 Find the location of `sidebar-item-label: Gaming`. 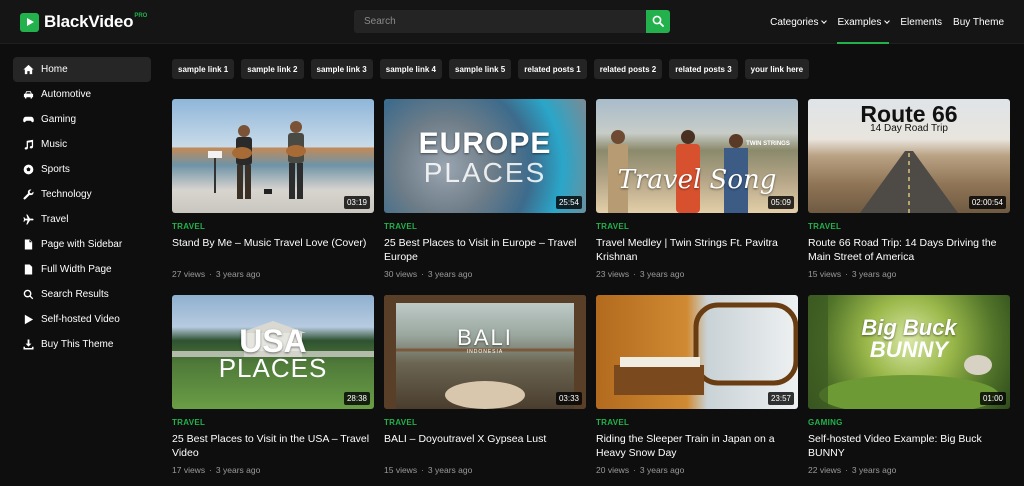

sidebar-item-label: Gaming is located at coordinates (59, 119).